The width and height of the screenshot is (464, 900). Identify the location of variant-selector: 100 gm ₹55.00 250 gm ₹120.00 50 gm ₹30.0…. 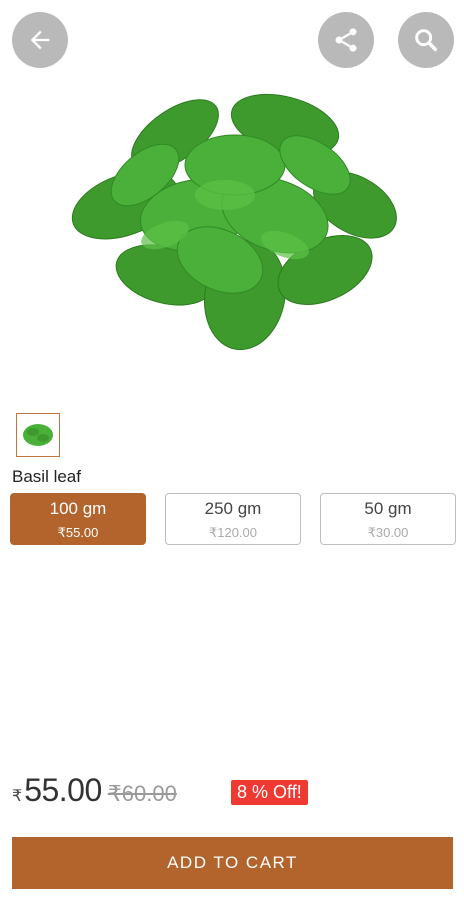
(233, 520).